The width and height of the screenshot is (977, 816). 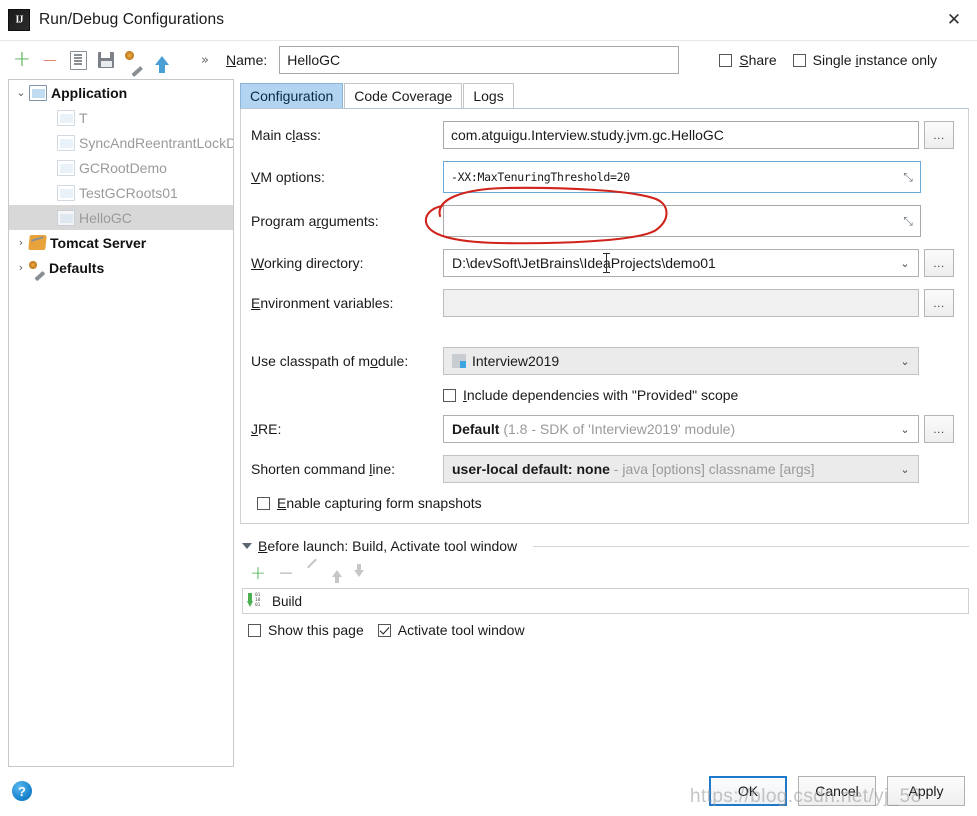 What do you see at coordinates (204, 60) in the screenshot?
I see `more-options-button: »` at bounding box center [204, 60].